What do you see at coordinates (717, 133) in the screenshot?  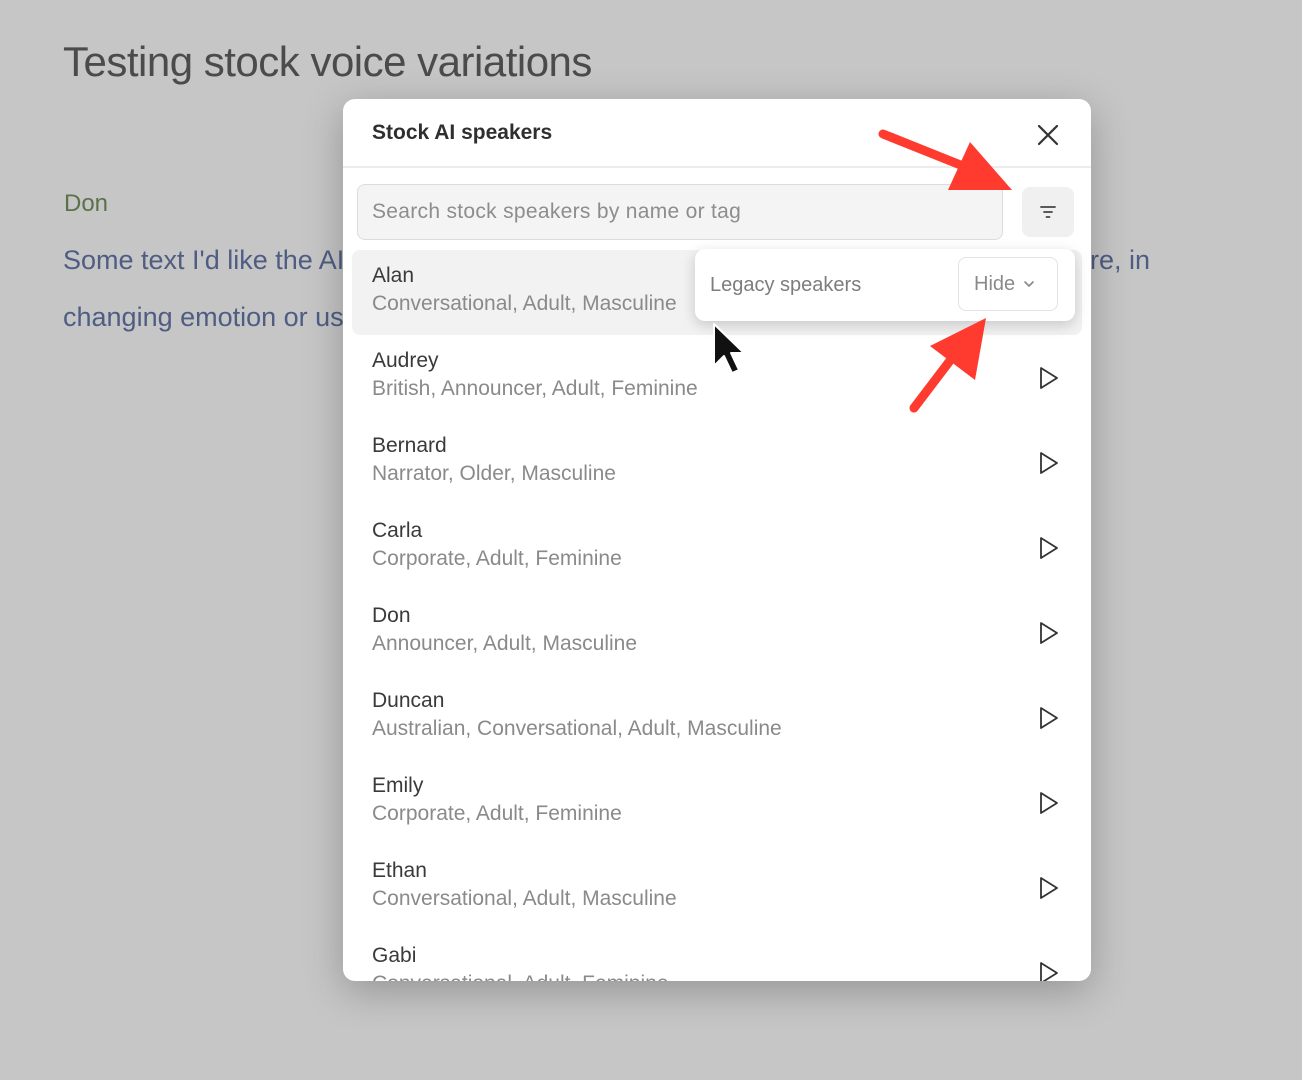 I see `modal-header: Stock AI speakers` at bounding box center [717, 133].